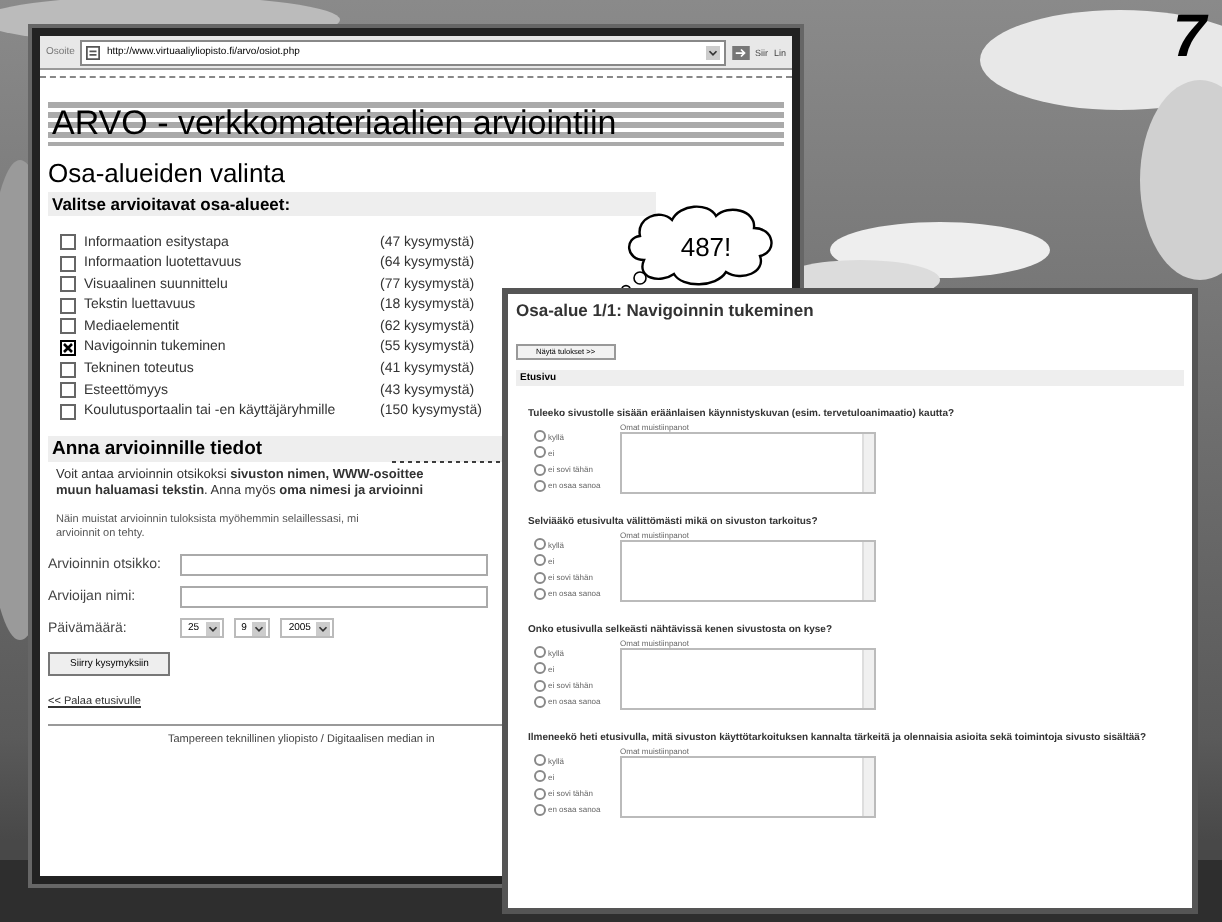 The image size is (1222, 922). What do you see at coordinates (93, 52) in the screenshot?
I see `page-icon` at bounding box center [93, 52].